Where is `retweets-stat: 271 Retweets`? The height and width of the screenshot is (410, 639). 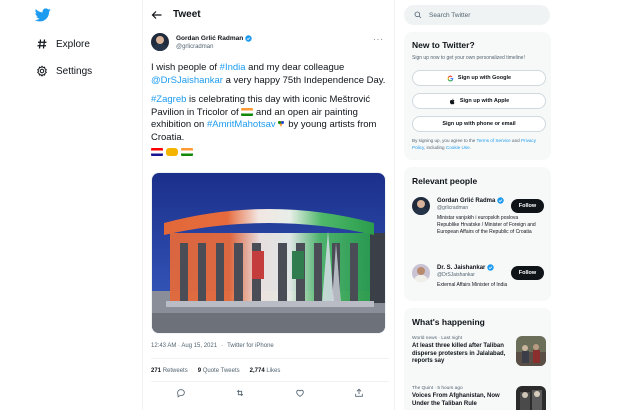
retweets-stat: 271 Retweets is located at coordinates (169, 371).